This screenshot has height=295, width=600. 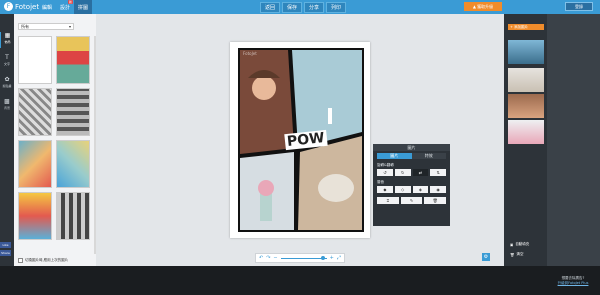 What do you see at coordinates (7, 79) in the screenshot?
I see `clipart-icon: ✿` at bounding box center [7, 79].